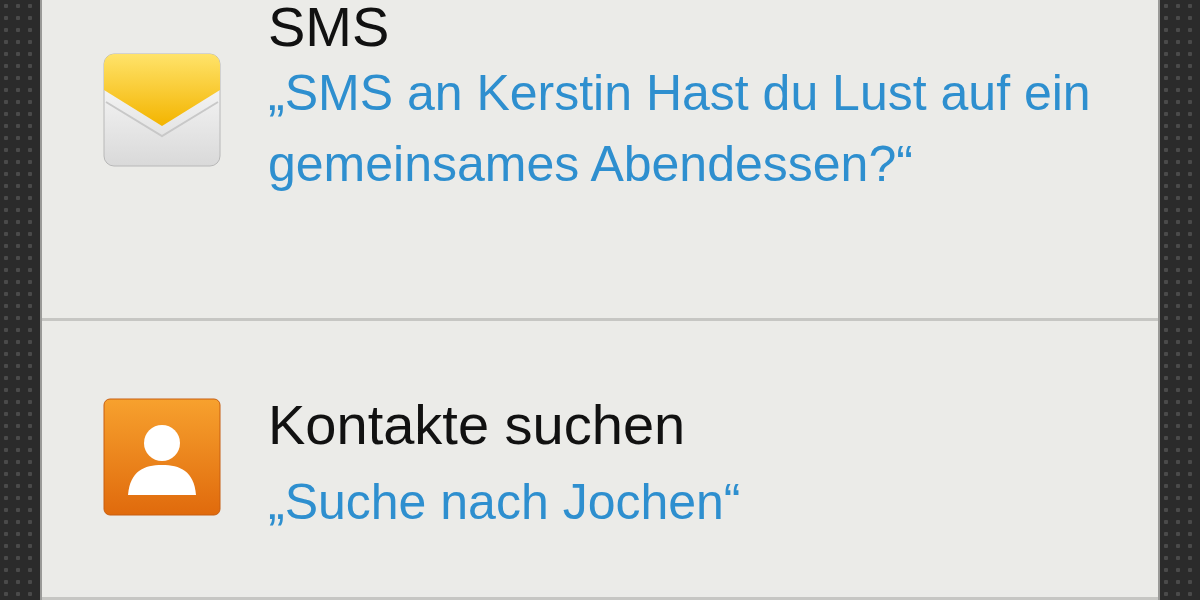 Image resolution: width=1200 pixels, height=600 pixels. Describe the element at coordinates (505, 502) in the screenshot. I see `command-example: „Suche nach Jochen“` at that location.